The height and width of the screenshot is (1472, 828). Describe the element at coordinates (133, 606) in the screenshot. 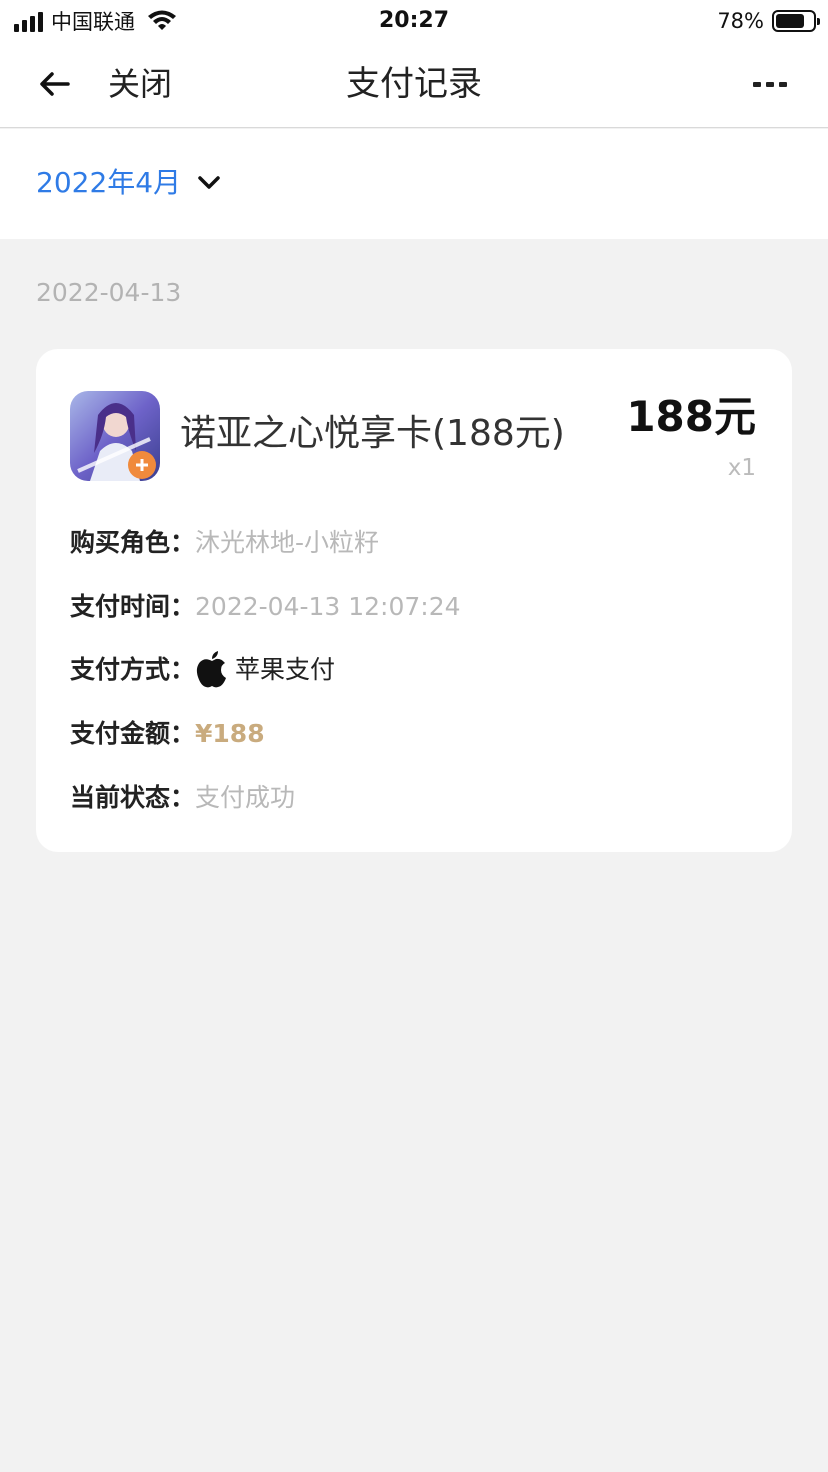

I see `time-label: 支付时间：` at that location.